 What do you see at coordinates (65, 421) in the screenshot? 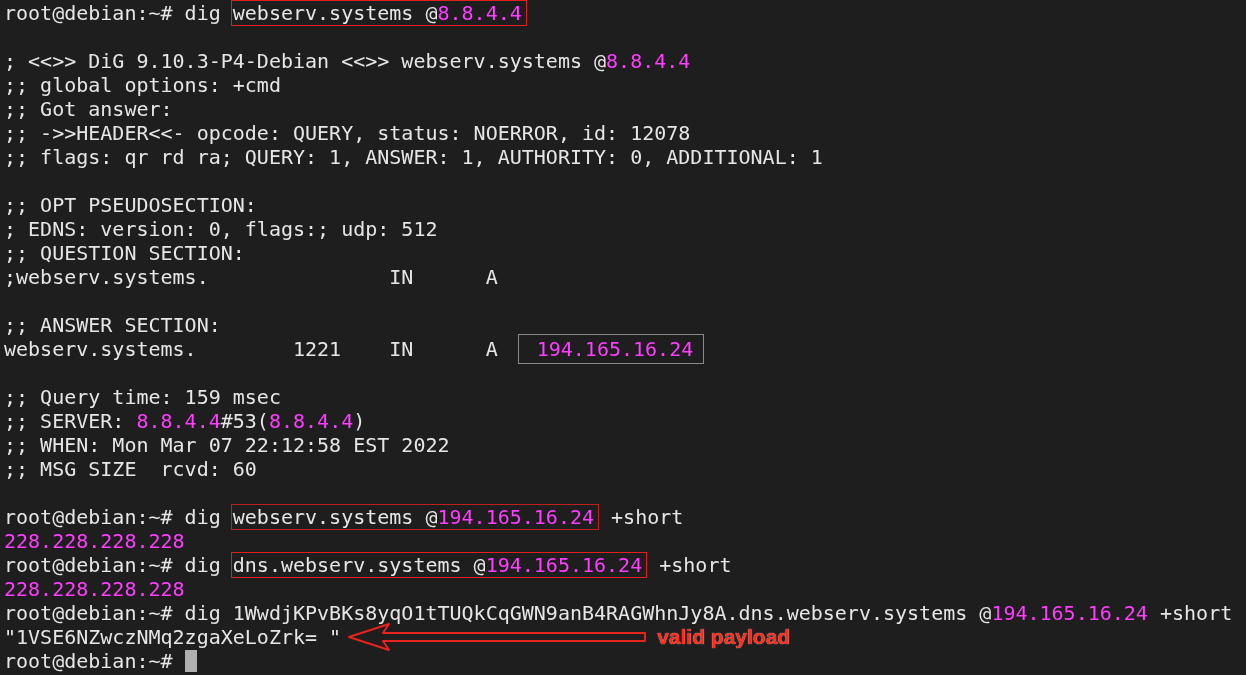
I see `terminal-text: ;; SERVER:` at bounding box center [65, 421].